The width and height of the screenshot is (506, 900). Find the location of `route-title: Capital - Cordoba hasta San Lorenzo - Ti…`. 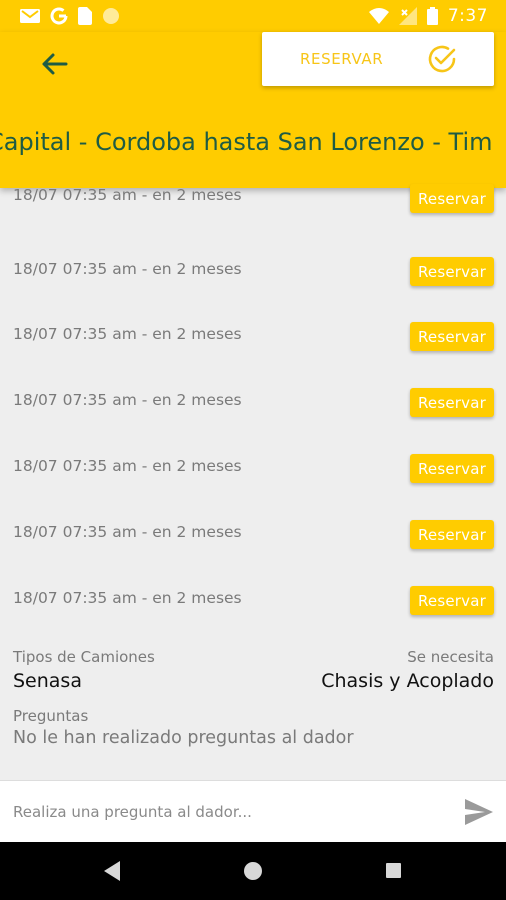

route-title: Capital - Cordoba hasta San Lorenzo - Ti… is located at coordinates (253, 144).